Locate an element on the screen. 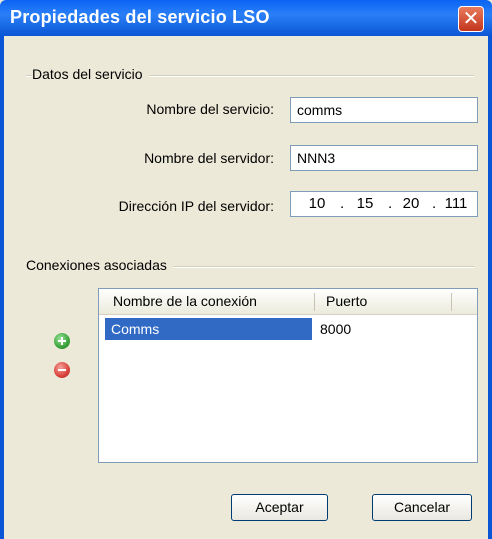 The image size is (492, 539). add-connection-button is located at coordinates (62, 341).